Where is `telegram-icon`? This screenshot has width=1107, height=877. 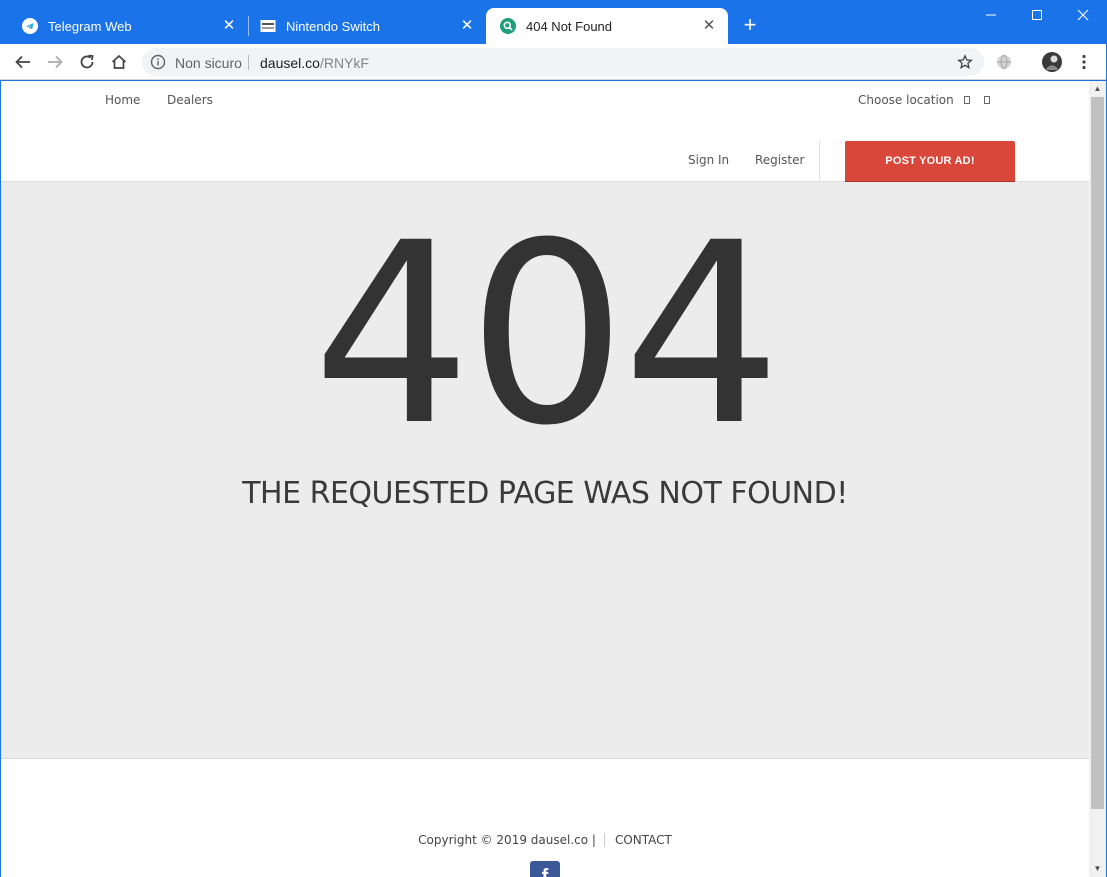 telegram-icon is located at coordinates (30, 26).